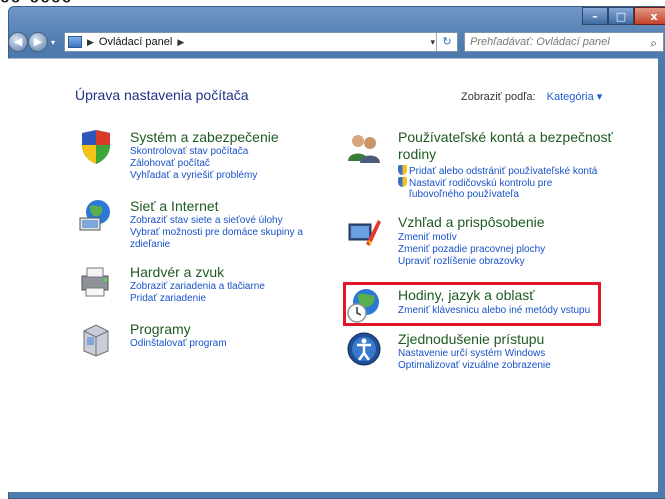 The height and width of the screenshot is (499, 665). What do you see at coordinates (135, 42) in the screenshot?
I see `breadcrumb-control-panel: Ovládací panel` at bounding box center [135, 42].